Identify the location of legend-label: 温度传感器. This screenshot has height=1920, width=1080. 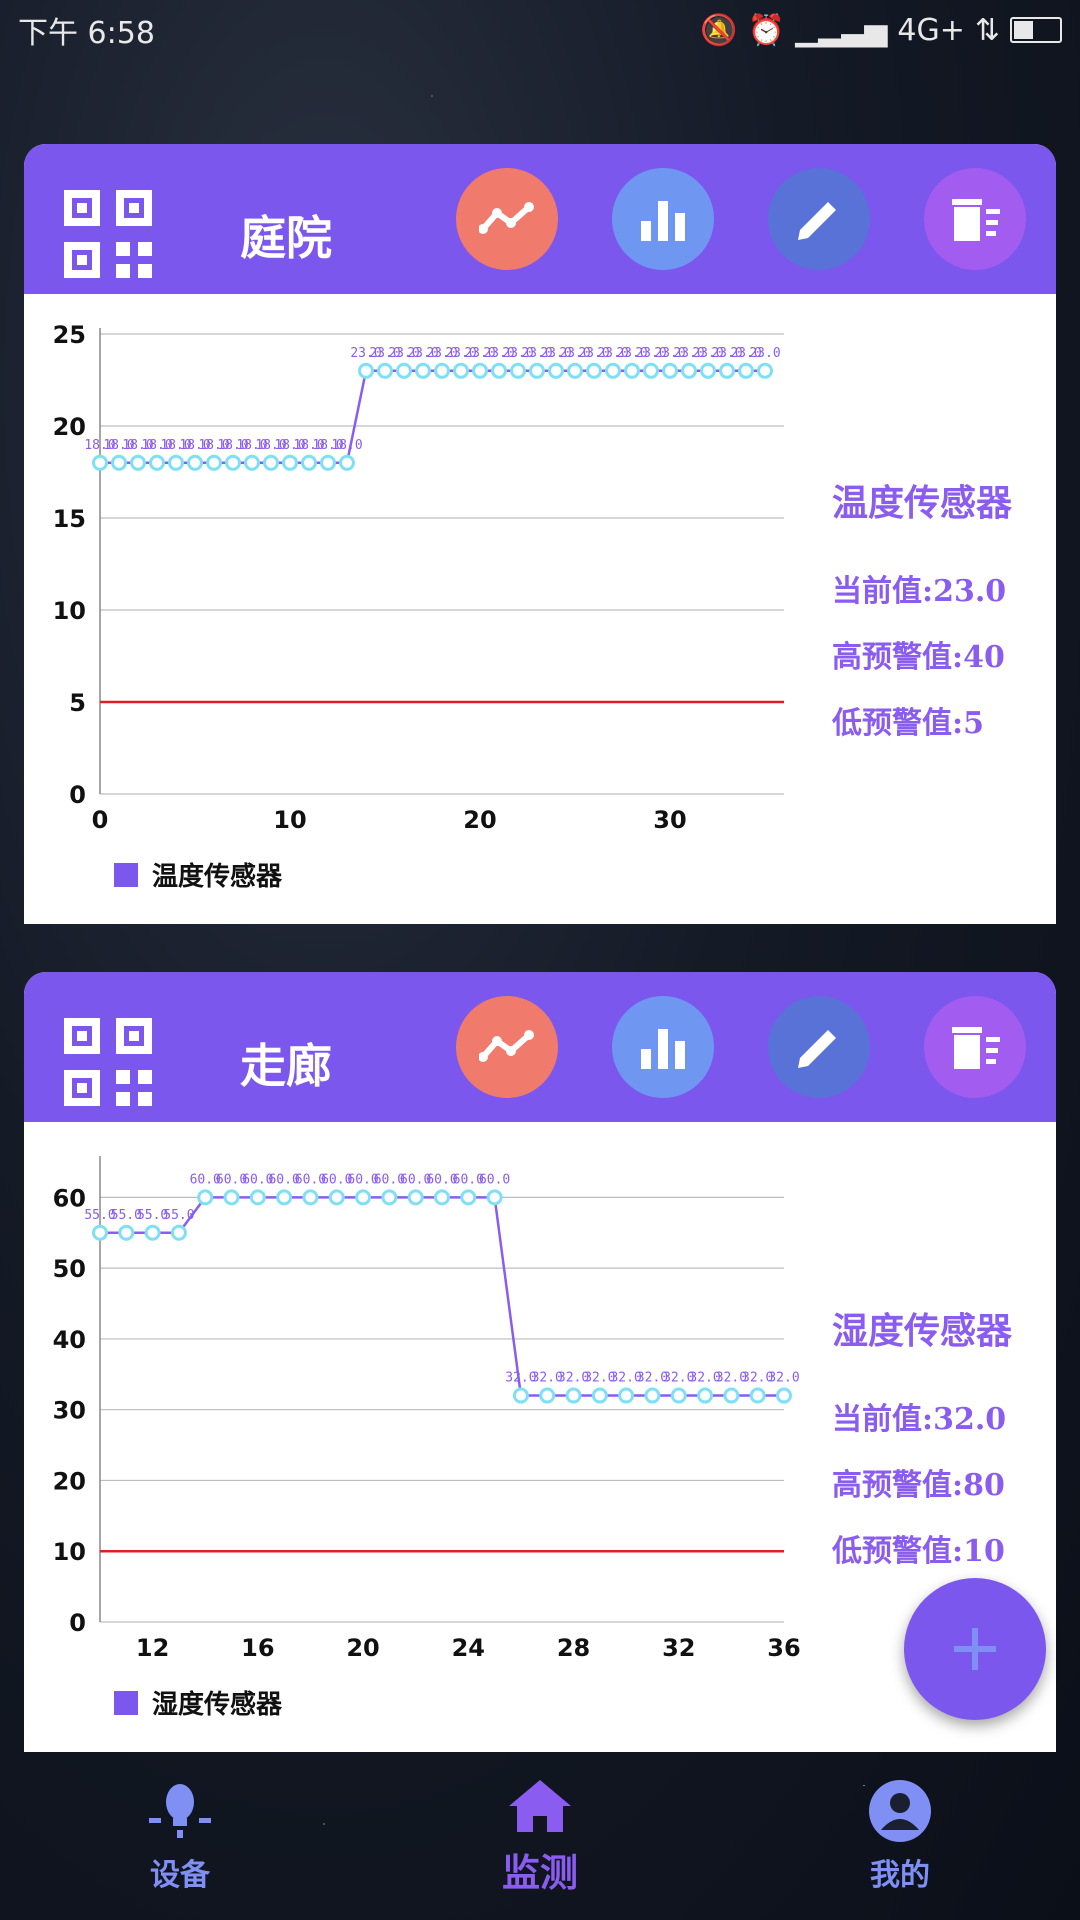
(217, 877).